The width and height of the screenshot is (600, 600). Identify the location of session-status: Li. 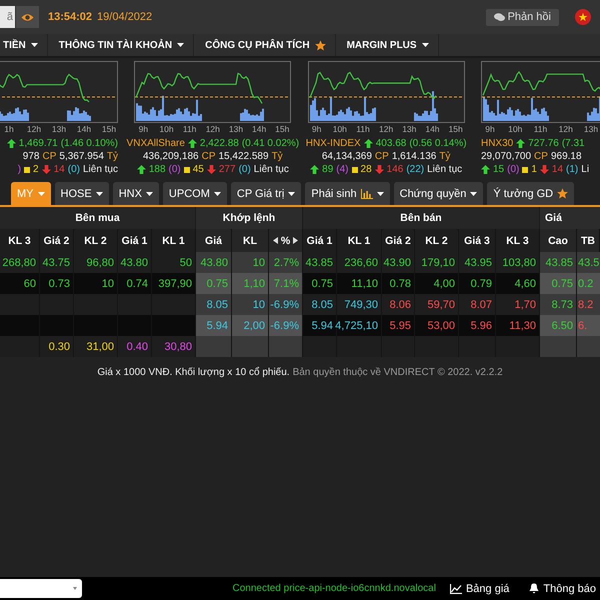
(585, 169).